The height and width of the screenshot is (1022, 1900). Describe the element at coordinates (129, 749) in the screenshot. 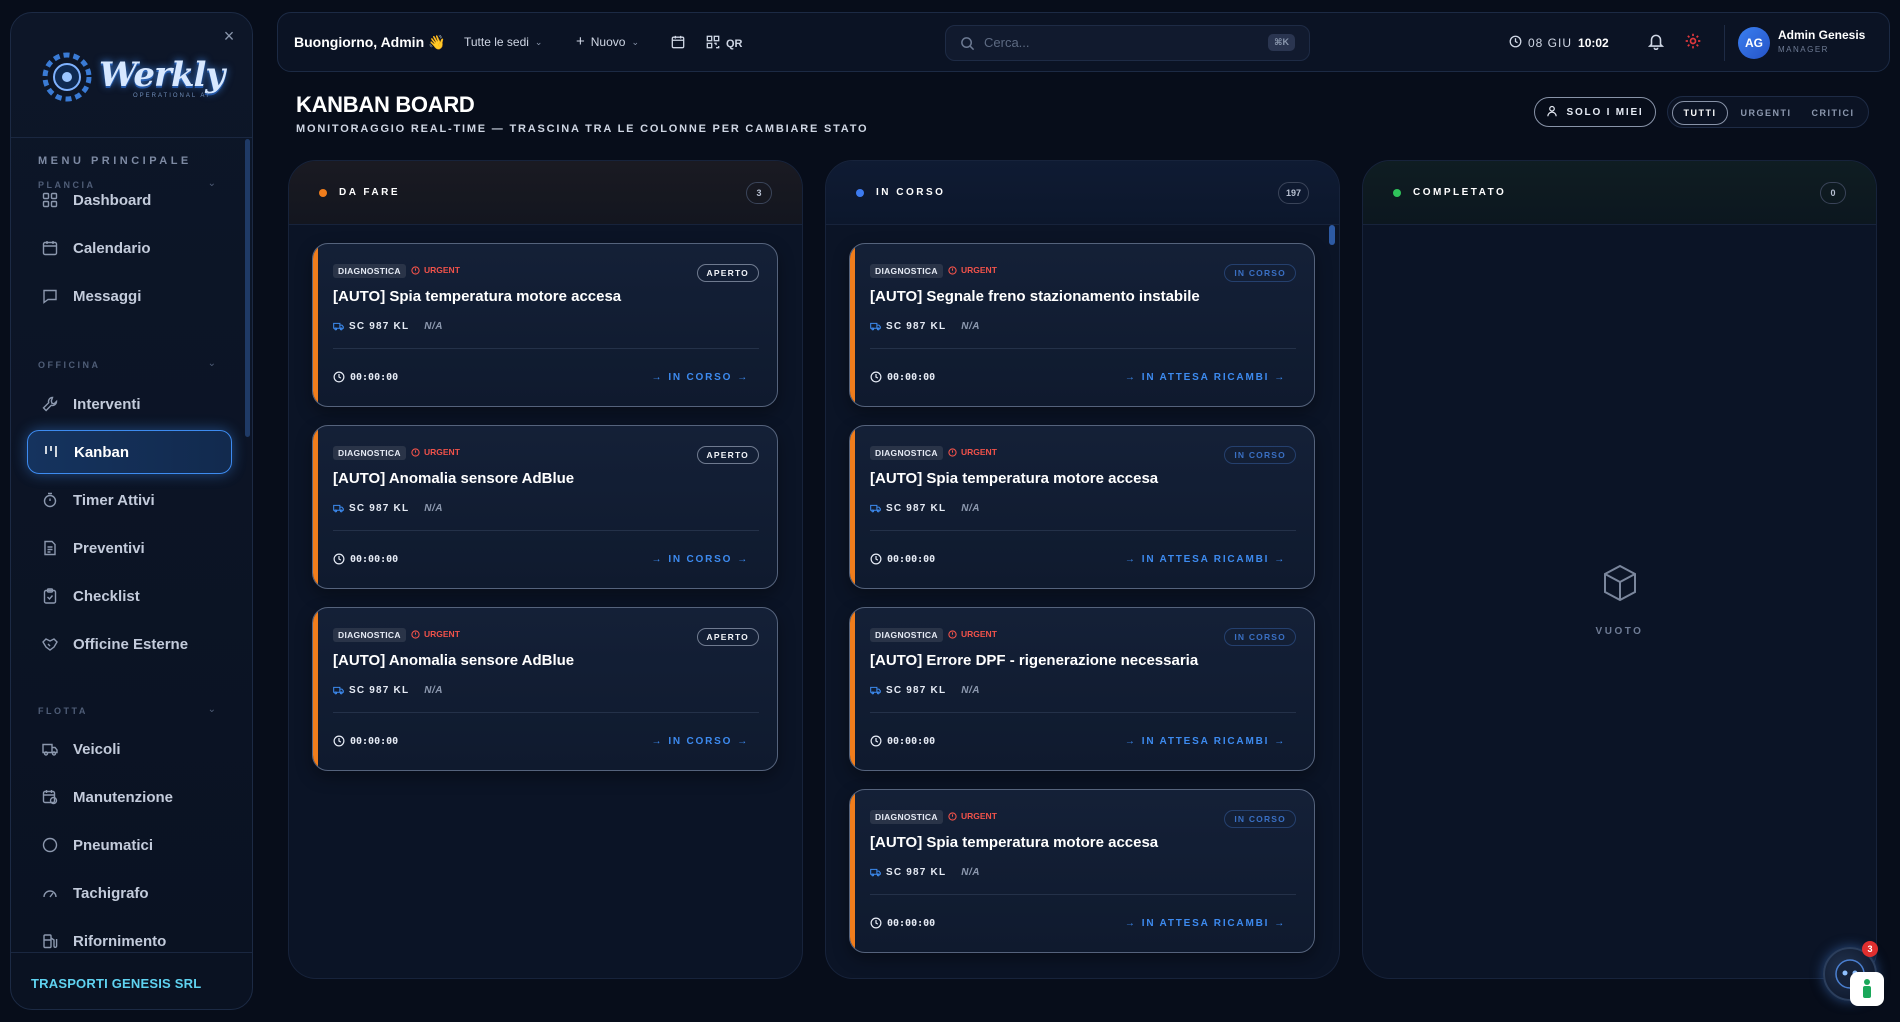

I see `sidebar-item-veicoli: Veicoli` at that location.